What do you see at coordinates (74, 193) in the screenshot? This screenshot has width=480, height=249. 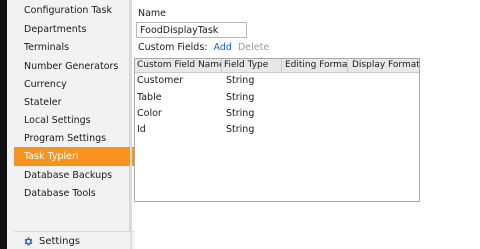 I see `sidebar-item-database-tools: Database Tools` at bounding box center [74, 193].